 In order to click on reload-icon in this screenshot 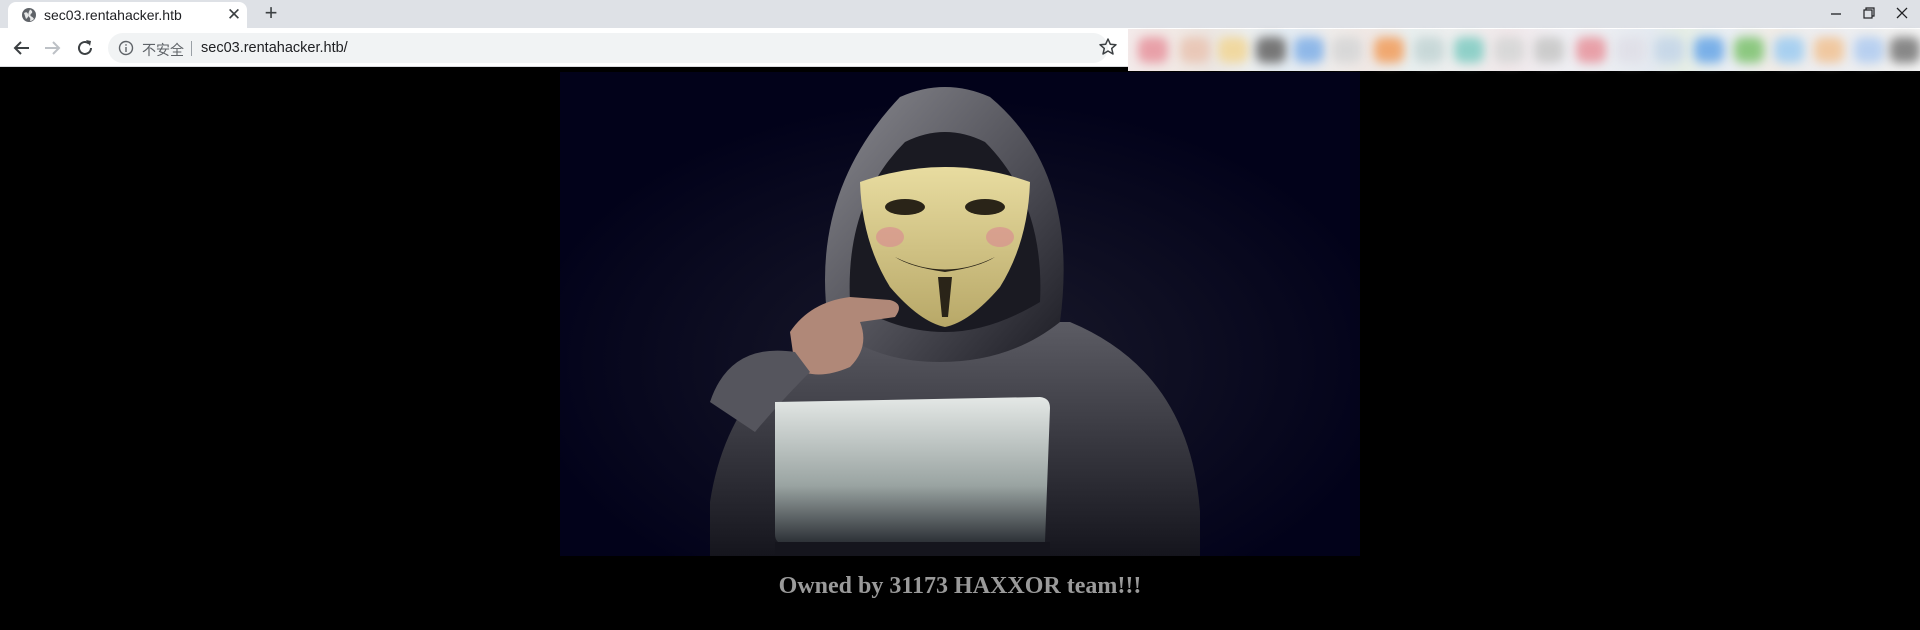, I will do `click(85, 48)`.